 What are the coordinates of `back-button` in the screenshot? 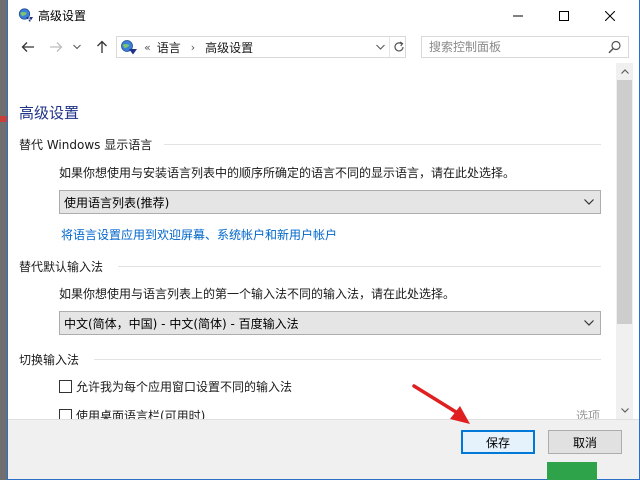 It's located at (28, 47).